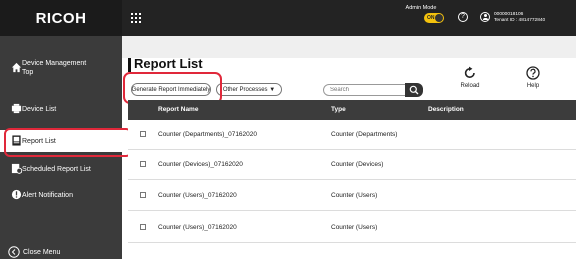 This screenshot has width=576, height=259. I want to click on sidebar-item-label: Device Management Top, so click(54, 68).